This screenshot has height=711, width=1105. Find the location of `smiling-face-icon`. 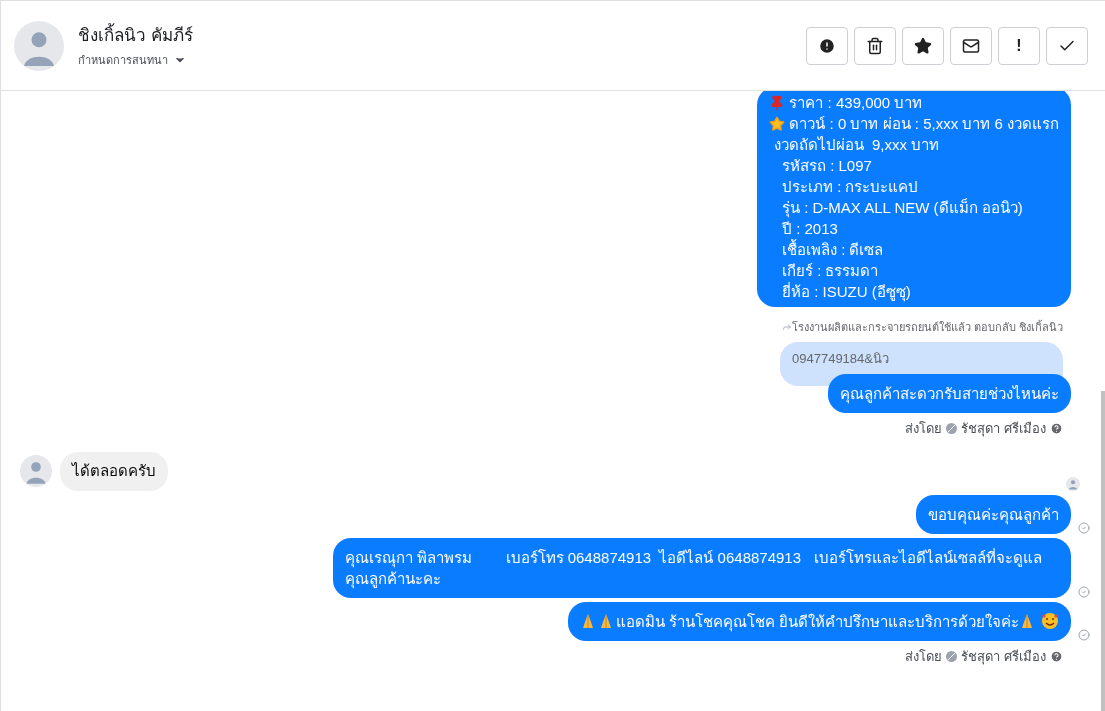

smiling-face-icon is located at coordinates (1050, 621).